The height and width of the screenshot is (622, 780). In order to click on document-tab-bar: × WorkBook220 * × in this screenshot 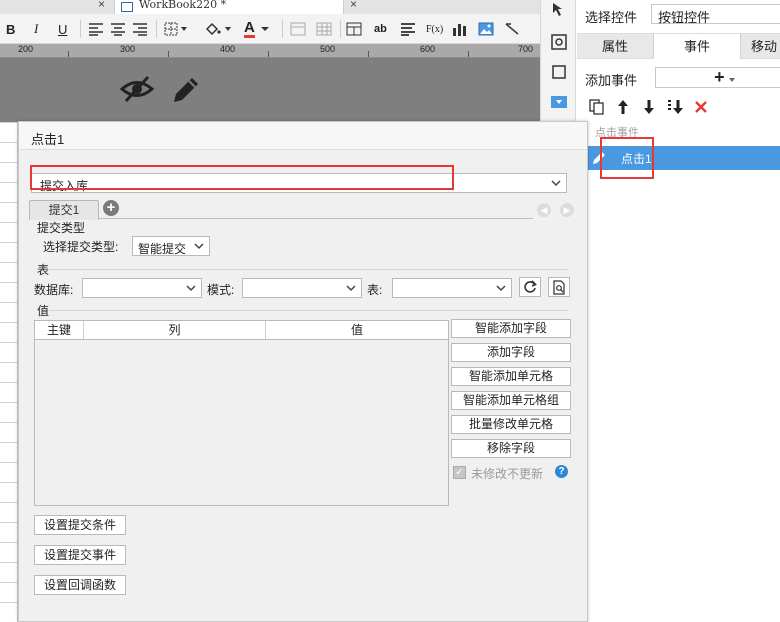, I will do `click(270, 7)`.